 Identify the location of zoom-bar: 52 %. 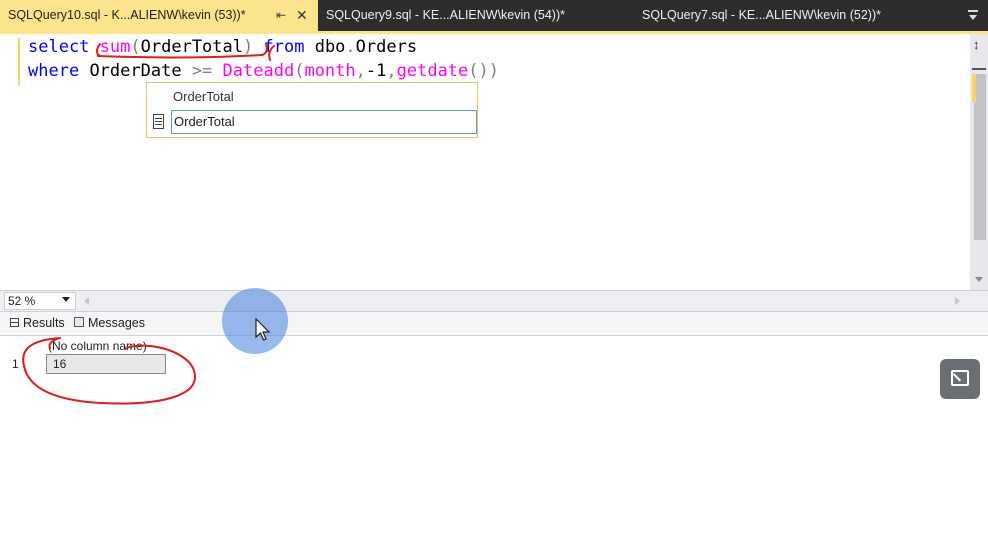
(494, 301).